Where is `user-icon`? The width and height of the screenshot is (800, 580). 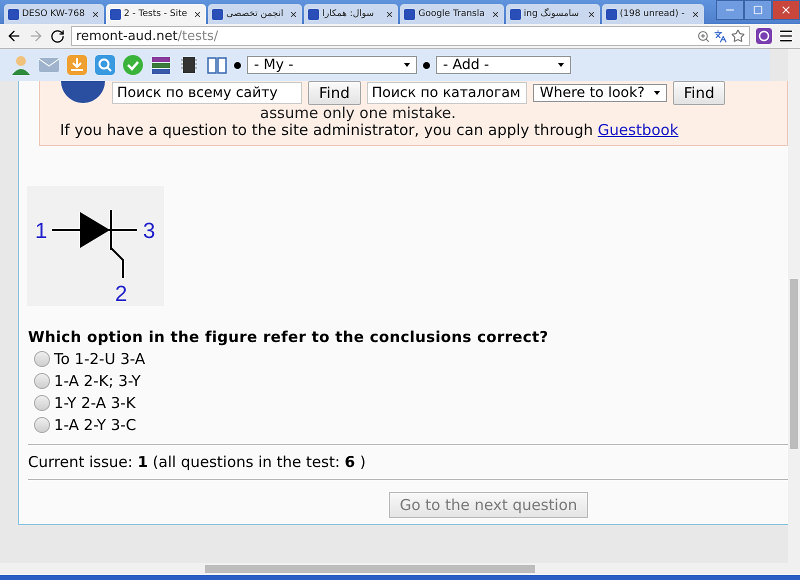 user-icon is located at coordinates (21, 65).